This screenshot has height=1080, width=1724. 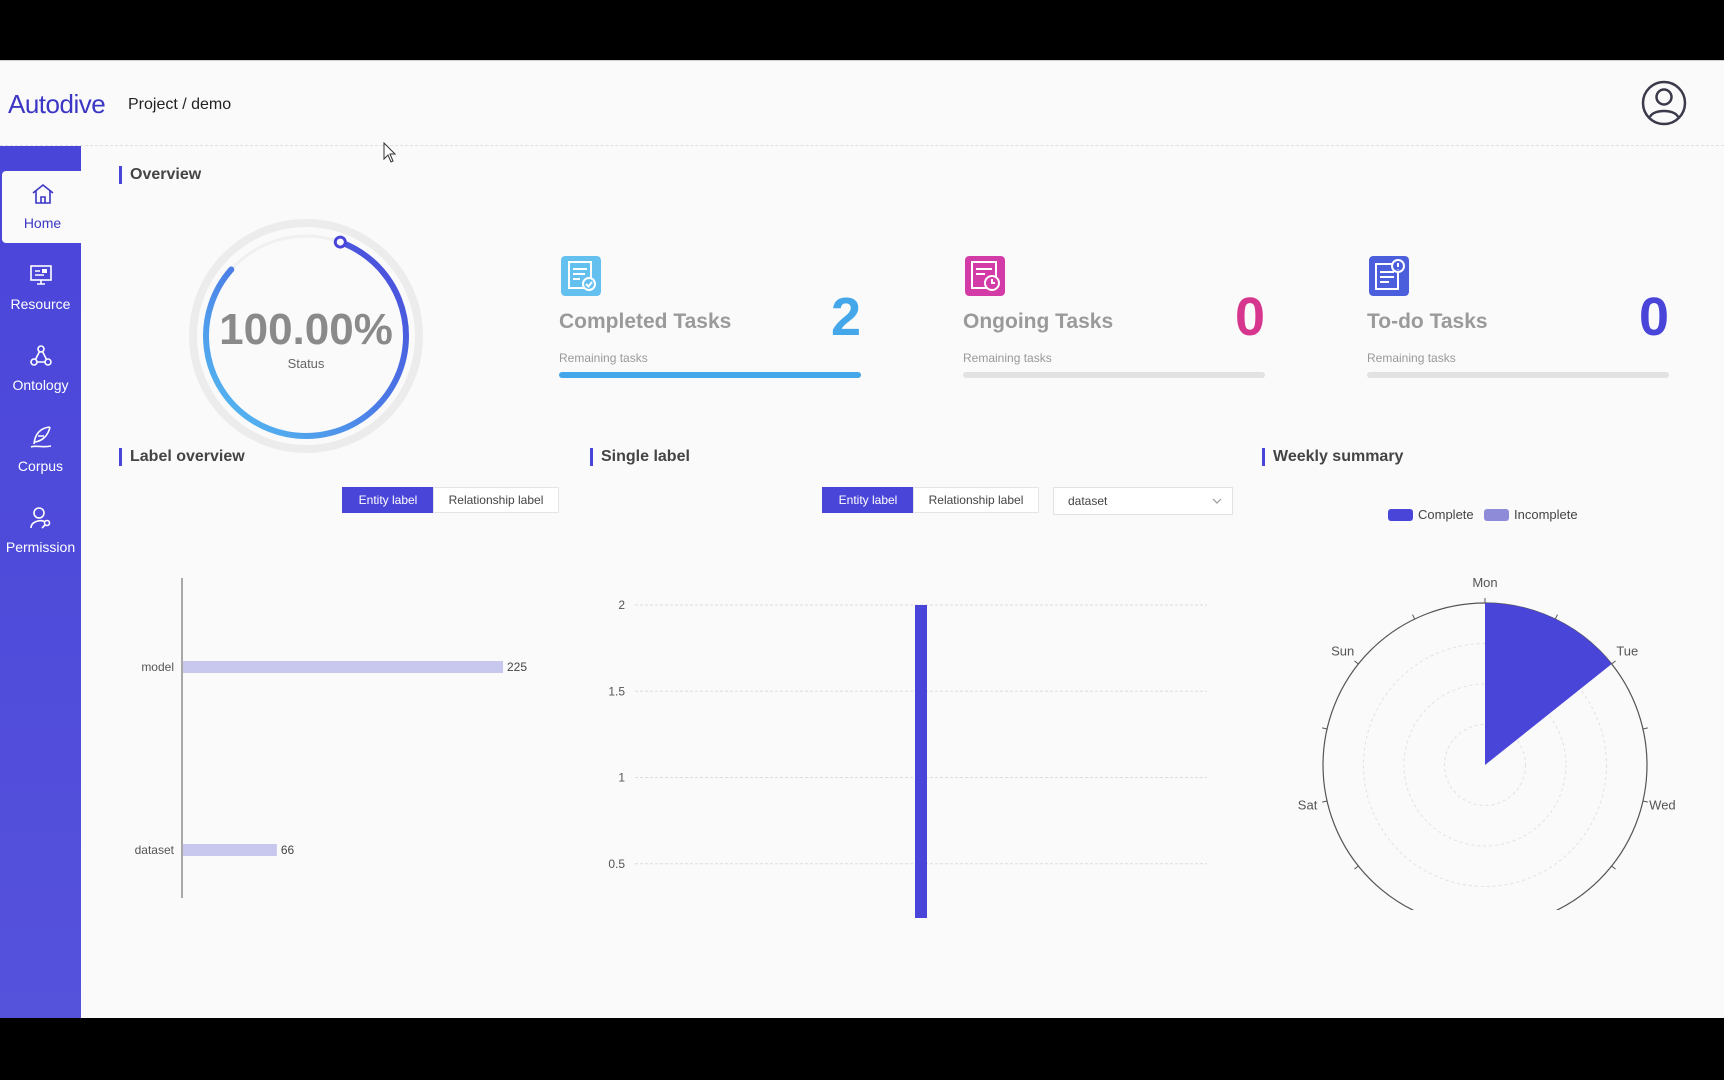 I want to click on y-tick-label: 1.5, so click(x=616, y=691).